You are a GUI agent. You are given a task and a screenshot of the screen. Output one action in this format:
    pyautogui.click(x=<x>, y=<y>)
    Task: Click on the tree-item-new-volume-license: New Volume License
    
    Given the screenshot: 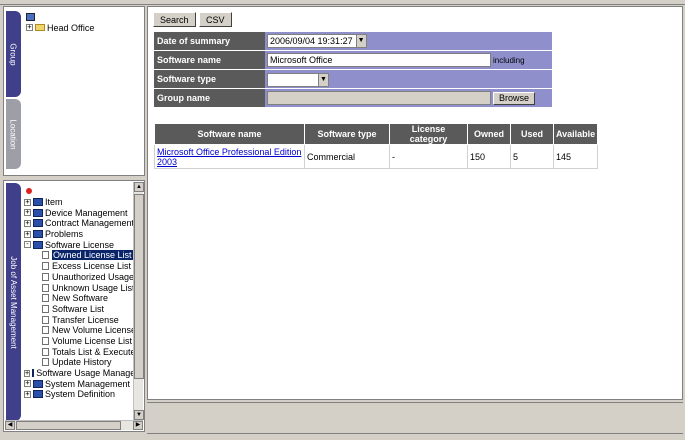 What is the action you would take?
    pyautogui.click(x=80, y=330)
    